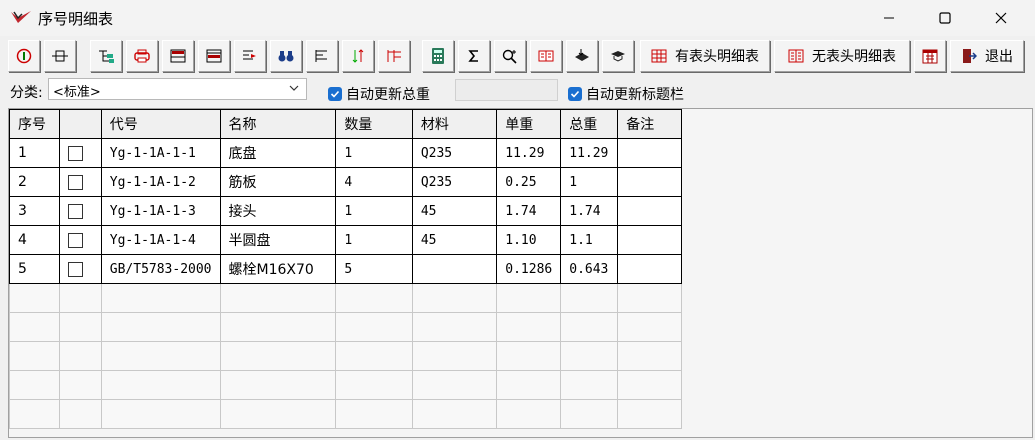 The height and width of the screenshot is (440, 1035). I want to click on minimize-button, so click(889, 18).